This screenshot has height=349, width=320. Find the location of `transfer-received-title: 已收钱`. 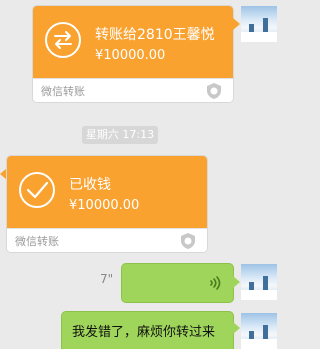

transfer-received-title: 已收钱 is located at coordinates (90, 185).